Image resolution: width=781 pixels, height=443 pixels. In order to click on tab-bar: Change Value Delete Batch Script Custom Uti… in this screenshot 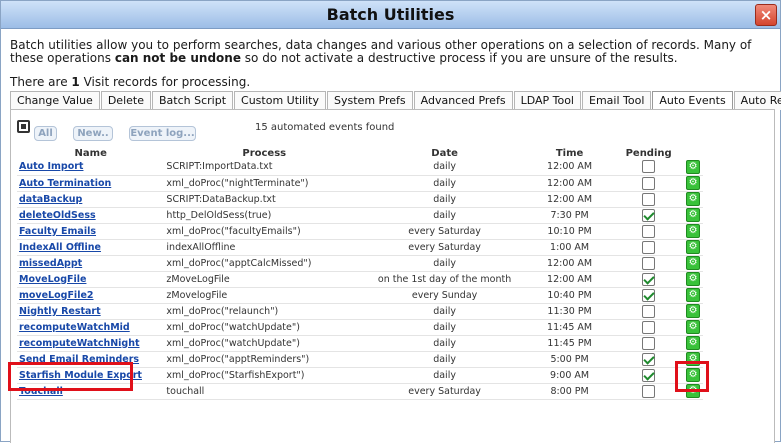, I will do `click(395, 100)`.